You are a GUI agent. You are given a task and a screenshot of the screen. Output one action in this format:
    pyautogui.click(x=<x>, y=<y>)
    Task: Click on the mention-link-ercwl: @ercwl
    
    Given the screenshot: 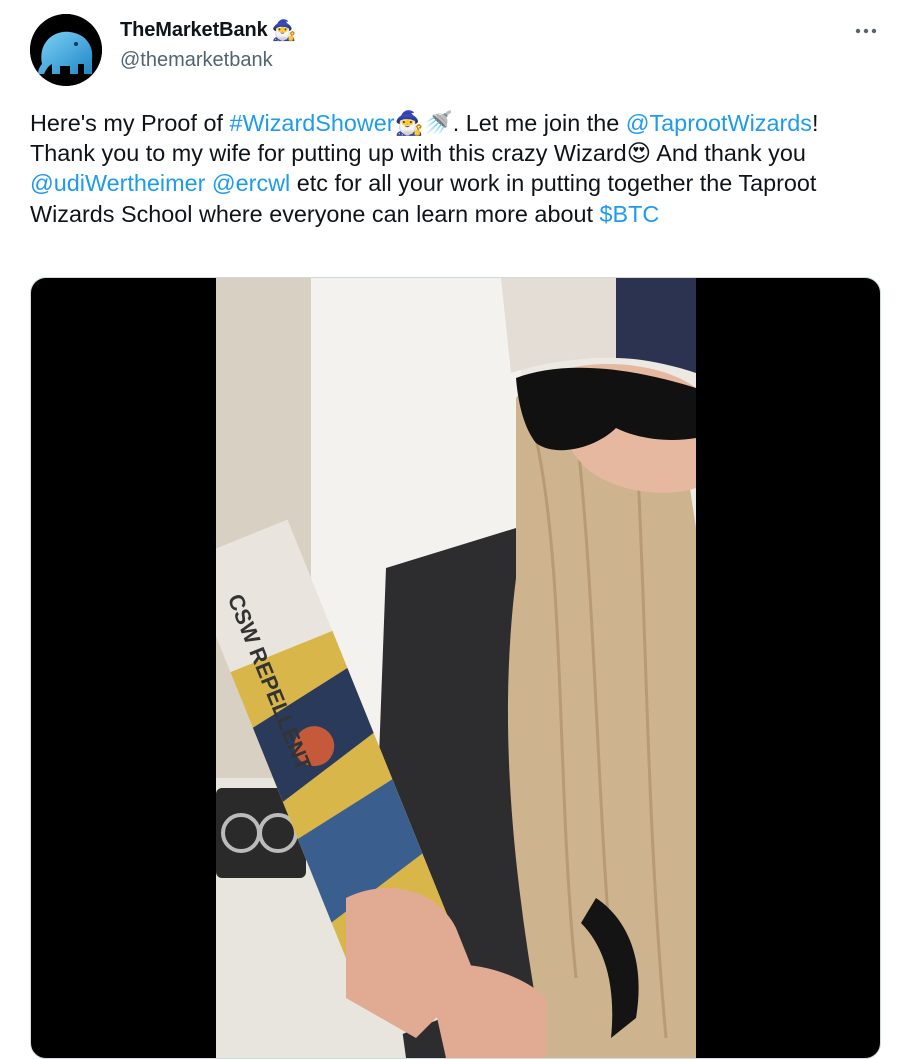 What is the action you would take?
    pyautogui.click(x=251, y=183)
    